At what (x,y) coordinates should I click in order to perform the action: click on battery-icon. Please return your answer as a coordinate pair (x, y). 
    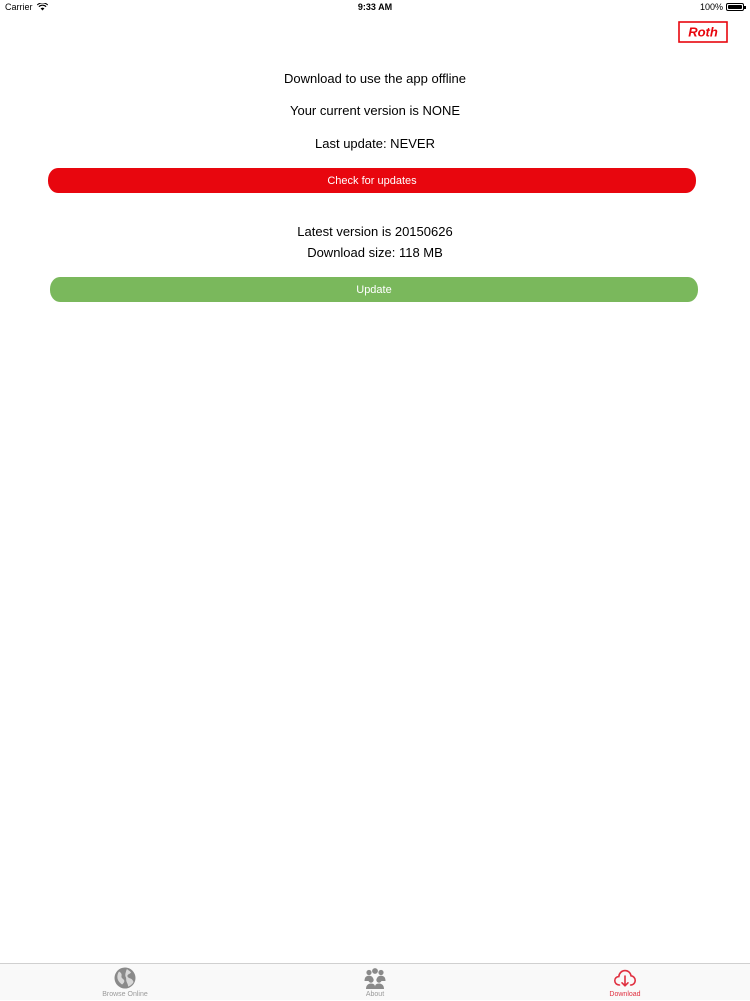
    Looking at the image, I should click on (736, 7).